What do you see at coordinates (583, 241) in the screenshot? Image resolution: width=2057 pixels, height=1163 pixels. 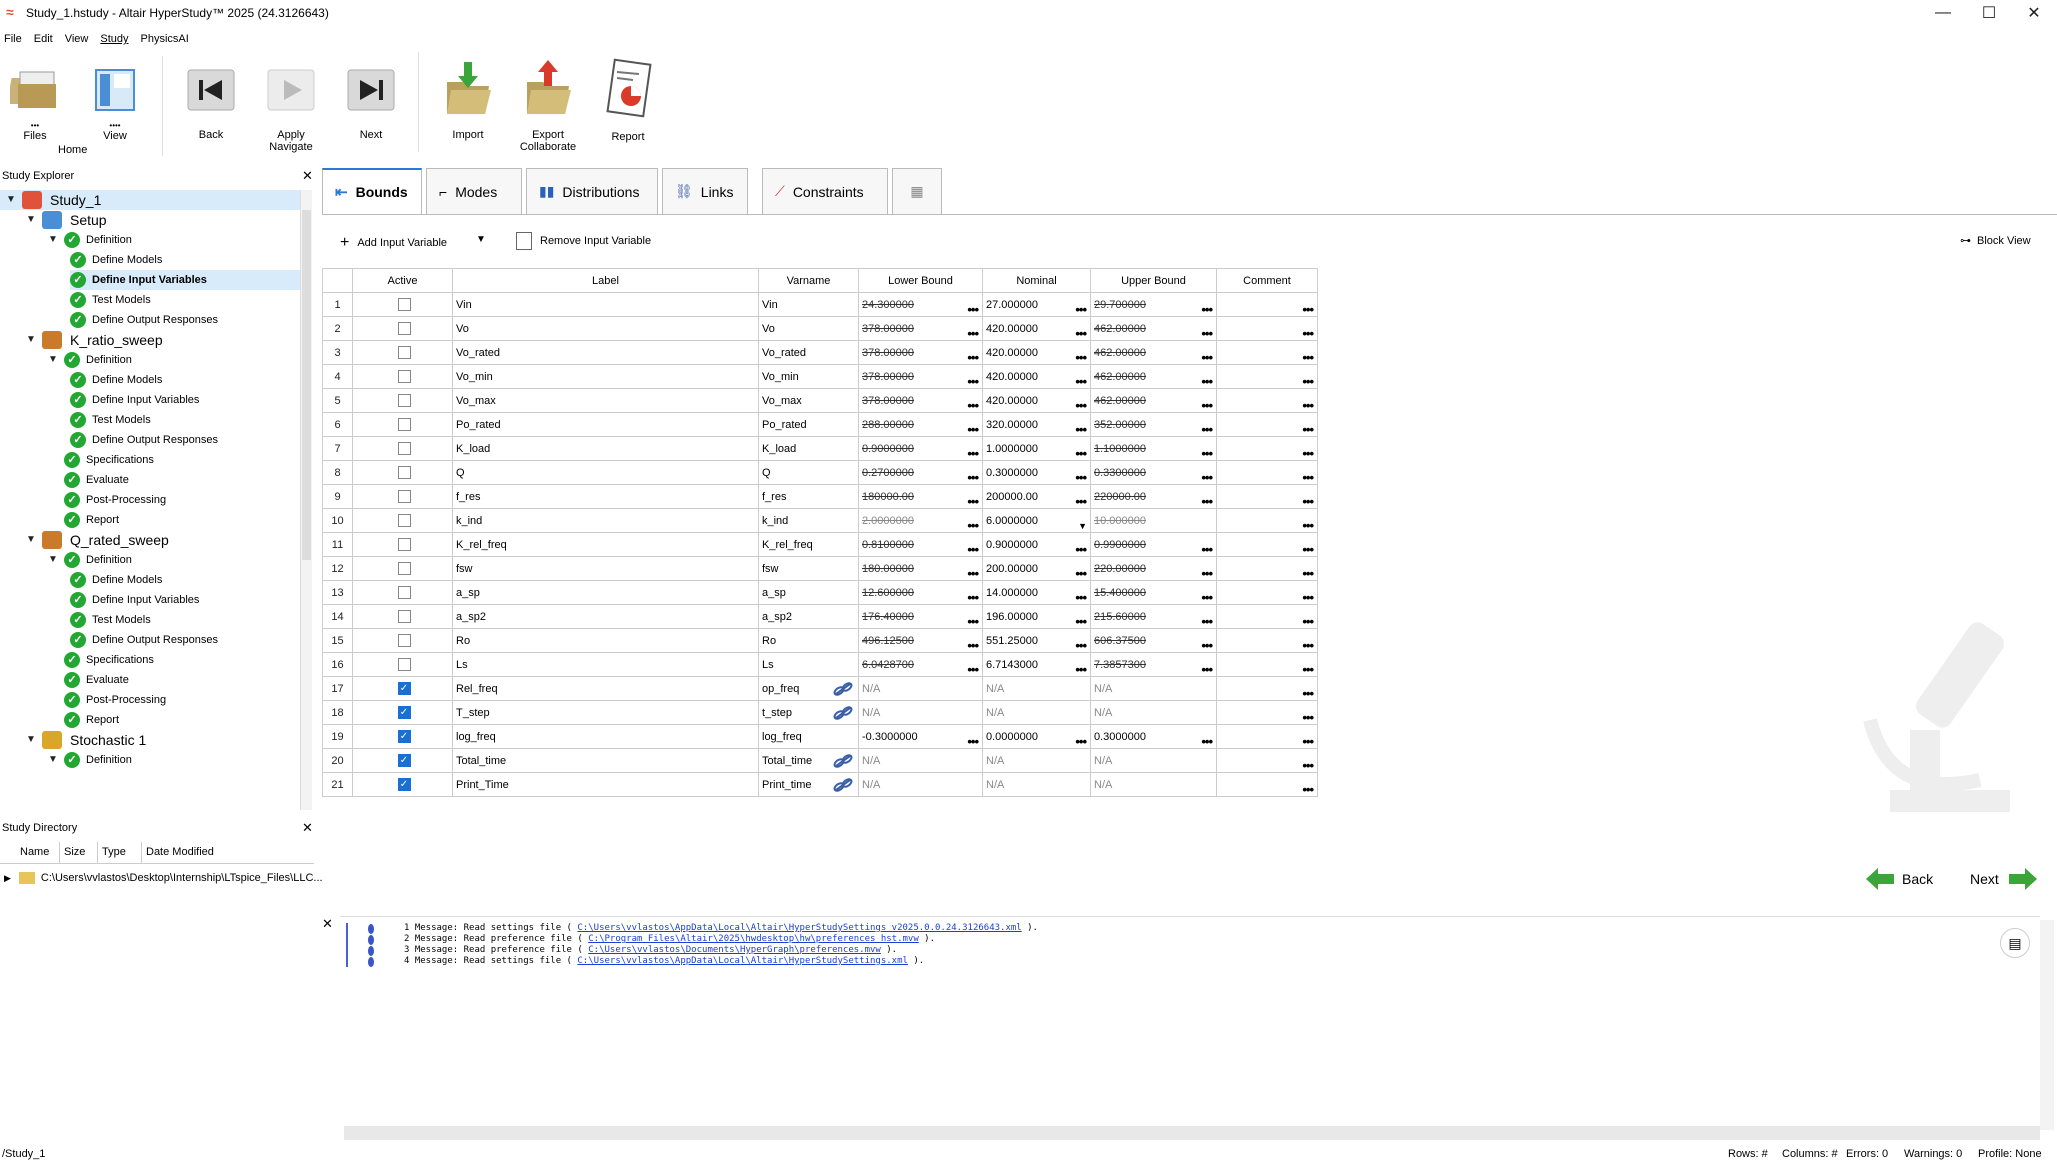 I see `remove-input-variable-button: Remove Input Variable` at bounding box center [583, 241].